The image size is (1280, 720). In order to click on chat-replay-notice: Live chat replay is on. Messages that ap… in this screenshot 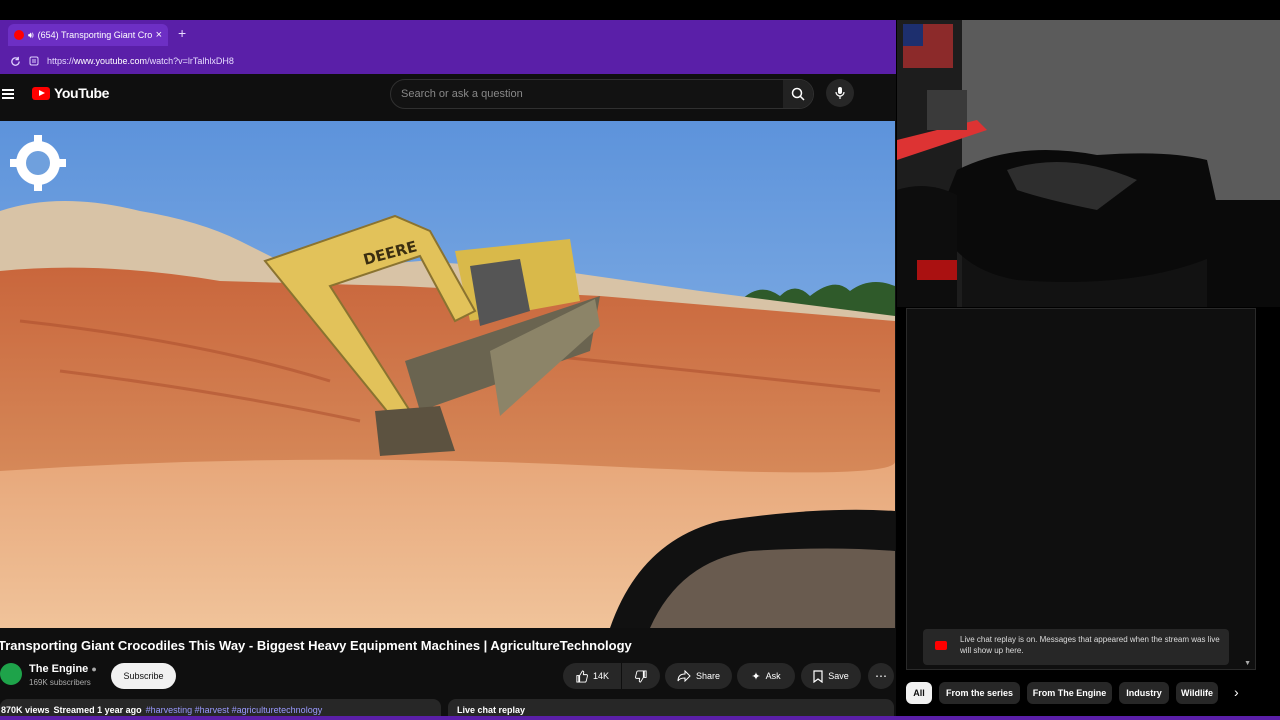, I will do `click(1076, 647)`.